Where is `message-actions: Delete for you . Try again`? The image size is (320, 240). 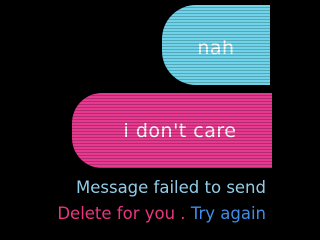
message-actions: Delete for you . Try again is located at coordinates (161, 213).